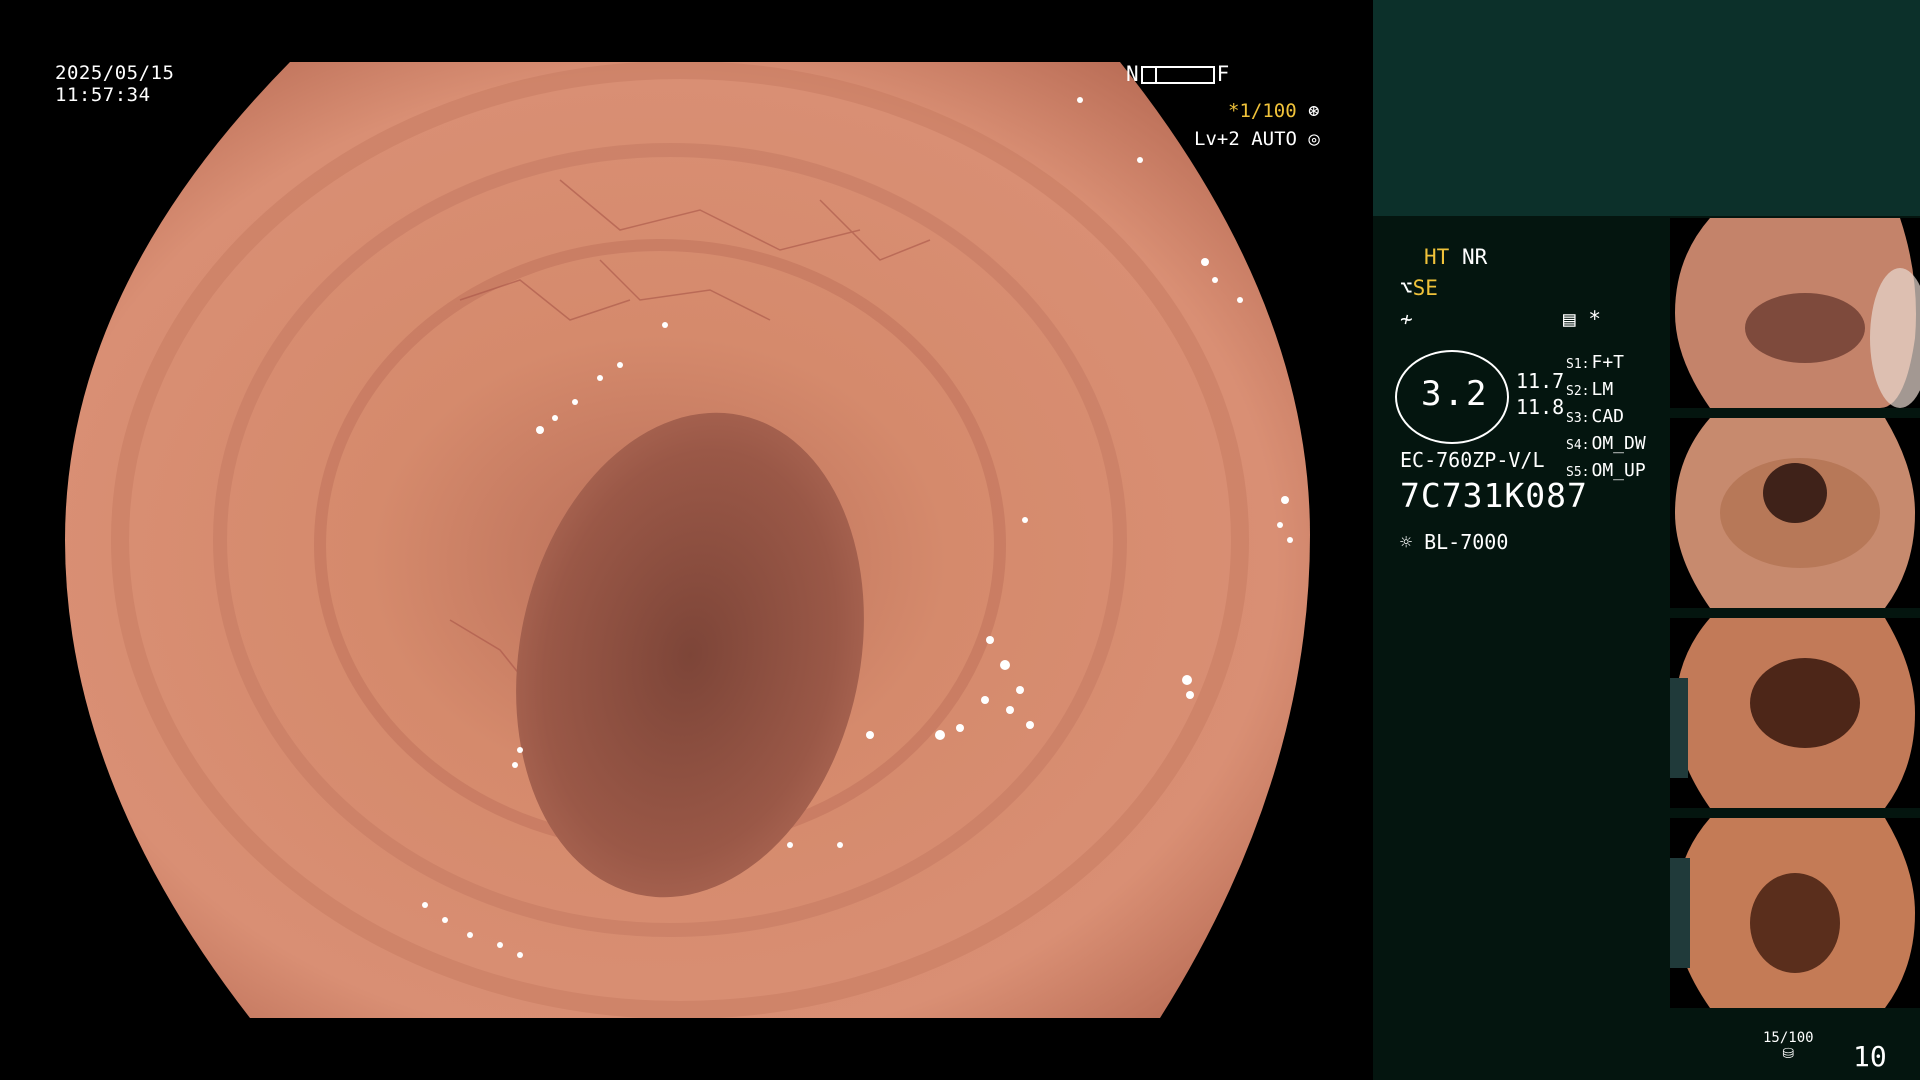 This screenshot has height=1080, width=1920. What do you see at coordinates (1466, 542) in the screenshot?
I see `light-source-text: BL-7000` at bounding box center [1466, 542].